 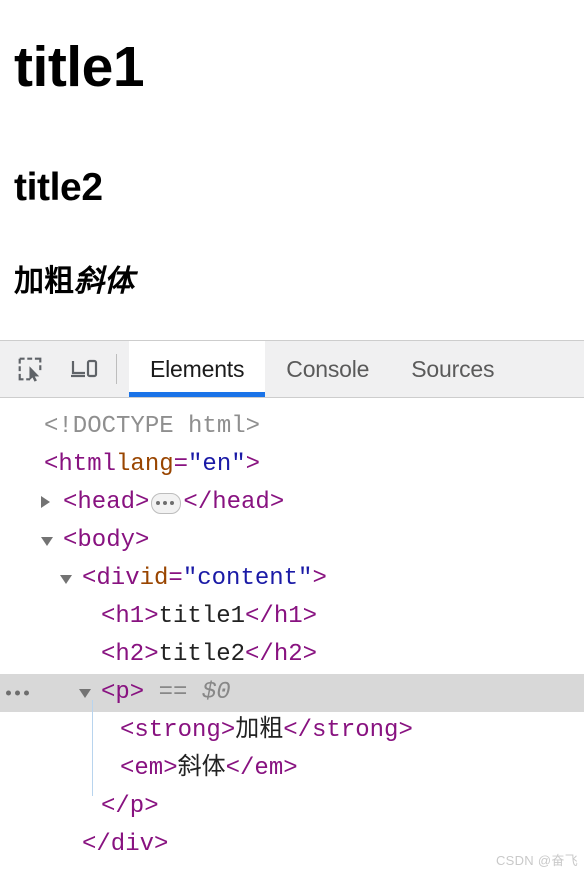 I want to click on tag-close-div: </div>, so click(x=125, y=844).